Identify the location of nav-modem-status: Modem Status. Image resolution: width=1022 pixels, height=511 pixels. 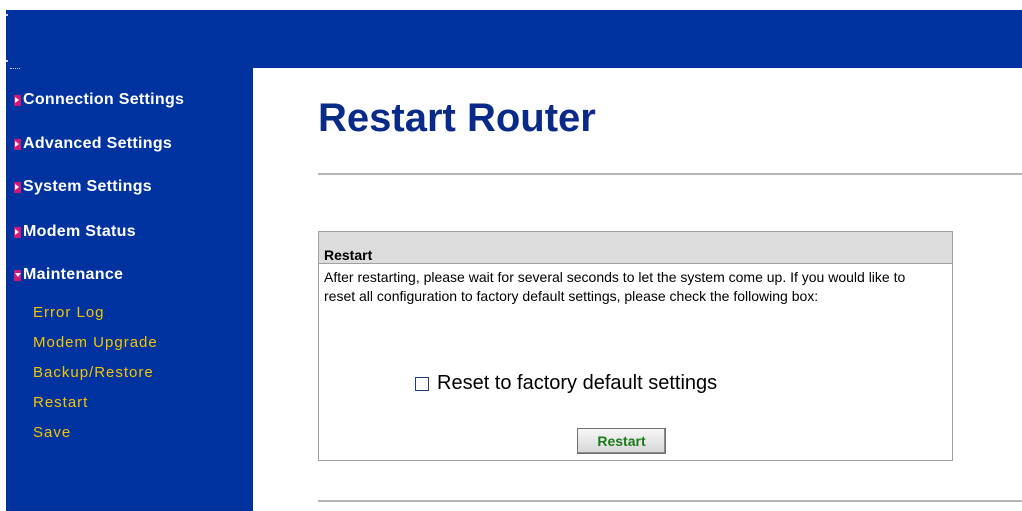
(75, 232).